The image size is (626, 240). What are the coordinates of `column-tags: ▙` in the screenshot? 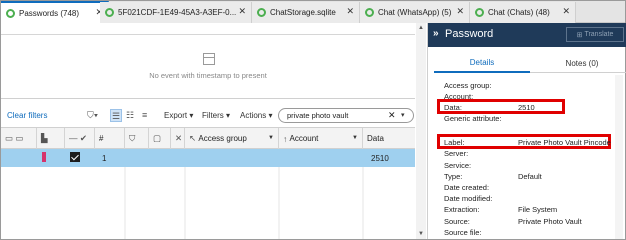 It's located at (51, 138).